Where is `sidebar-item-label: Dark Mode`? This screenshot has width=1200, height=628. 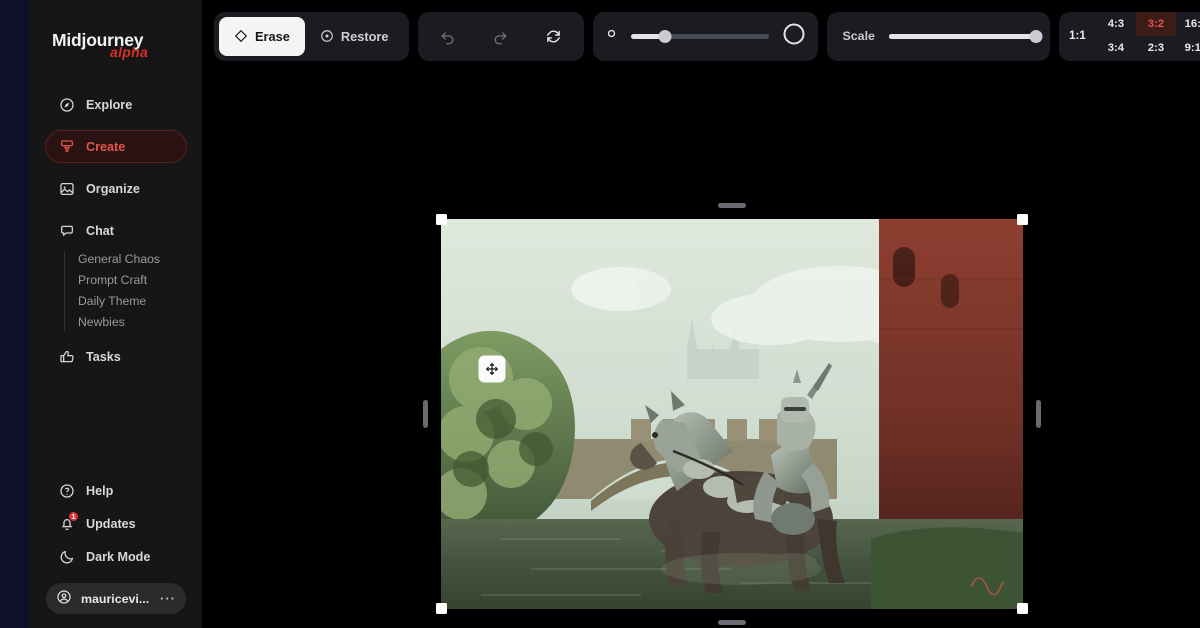 sidebar-item-label: Dark Mode is located at coordinates (118, 556).